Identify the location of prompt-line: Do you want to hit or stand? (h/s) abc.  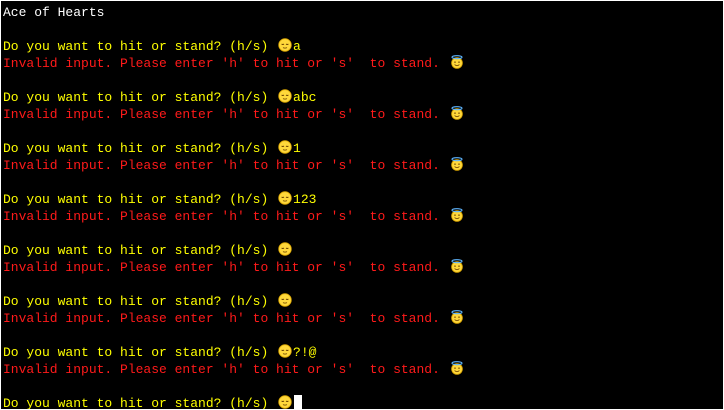
(159, 97).